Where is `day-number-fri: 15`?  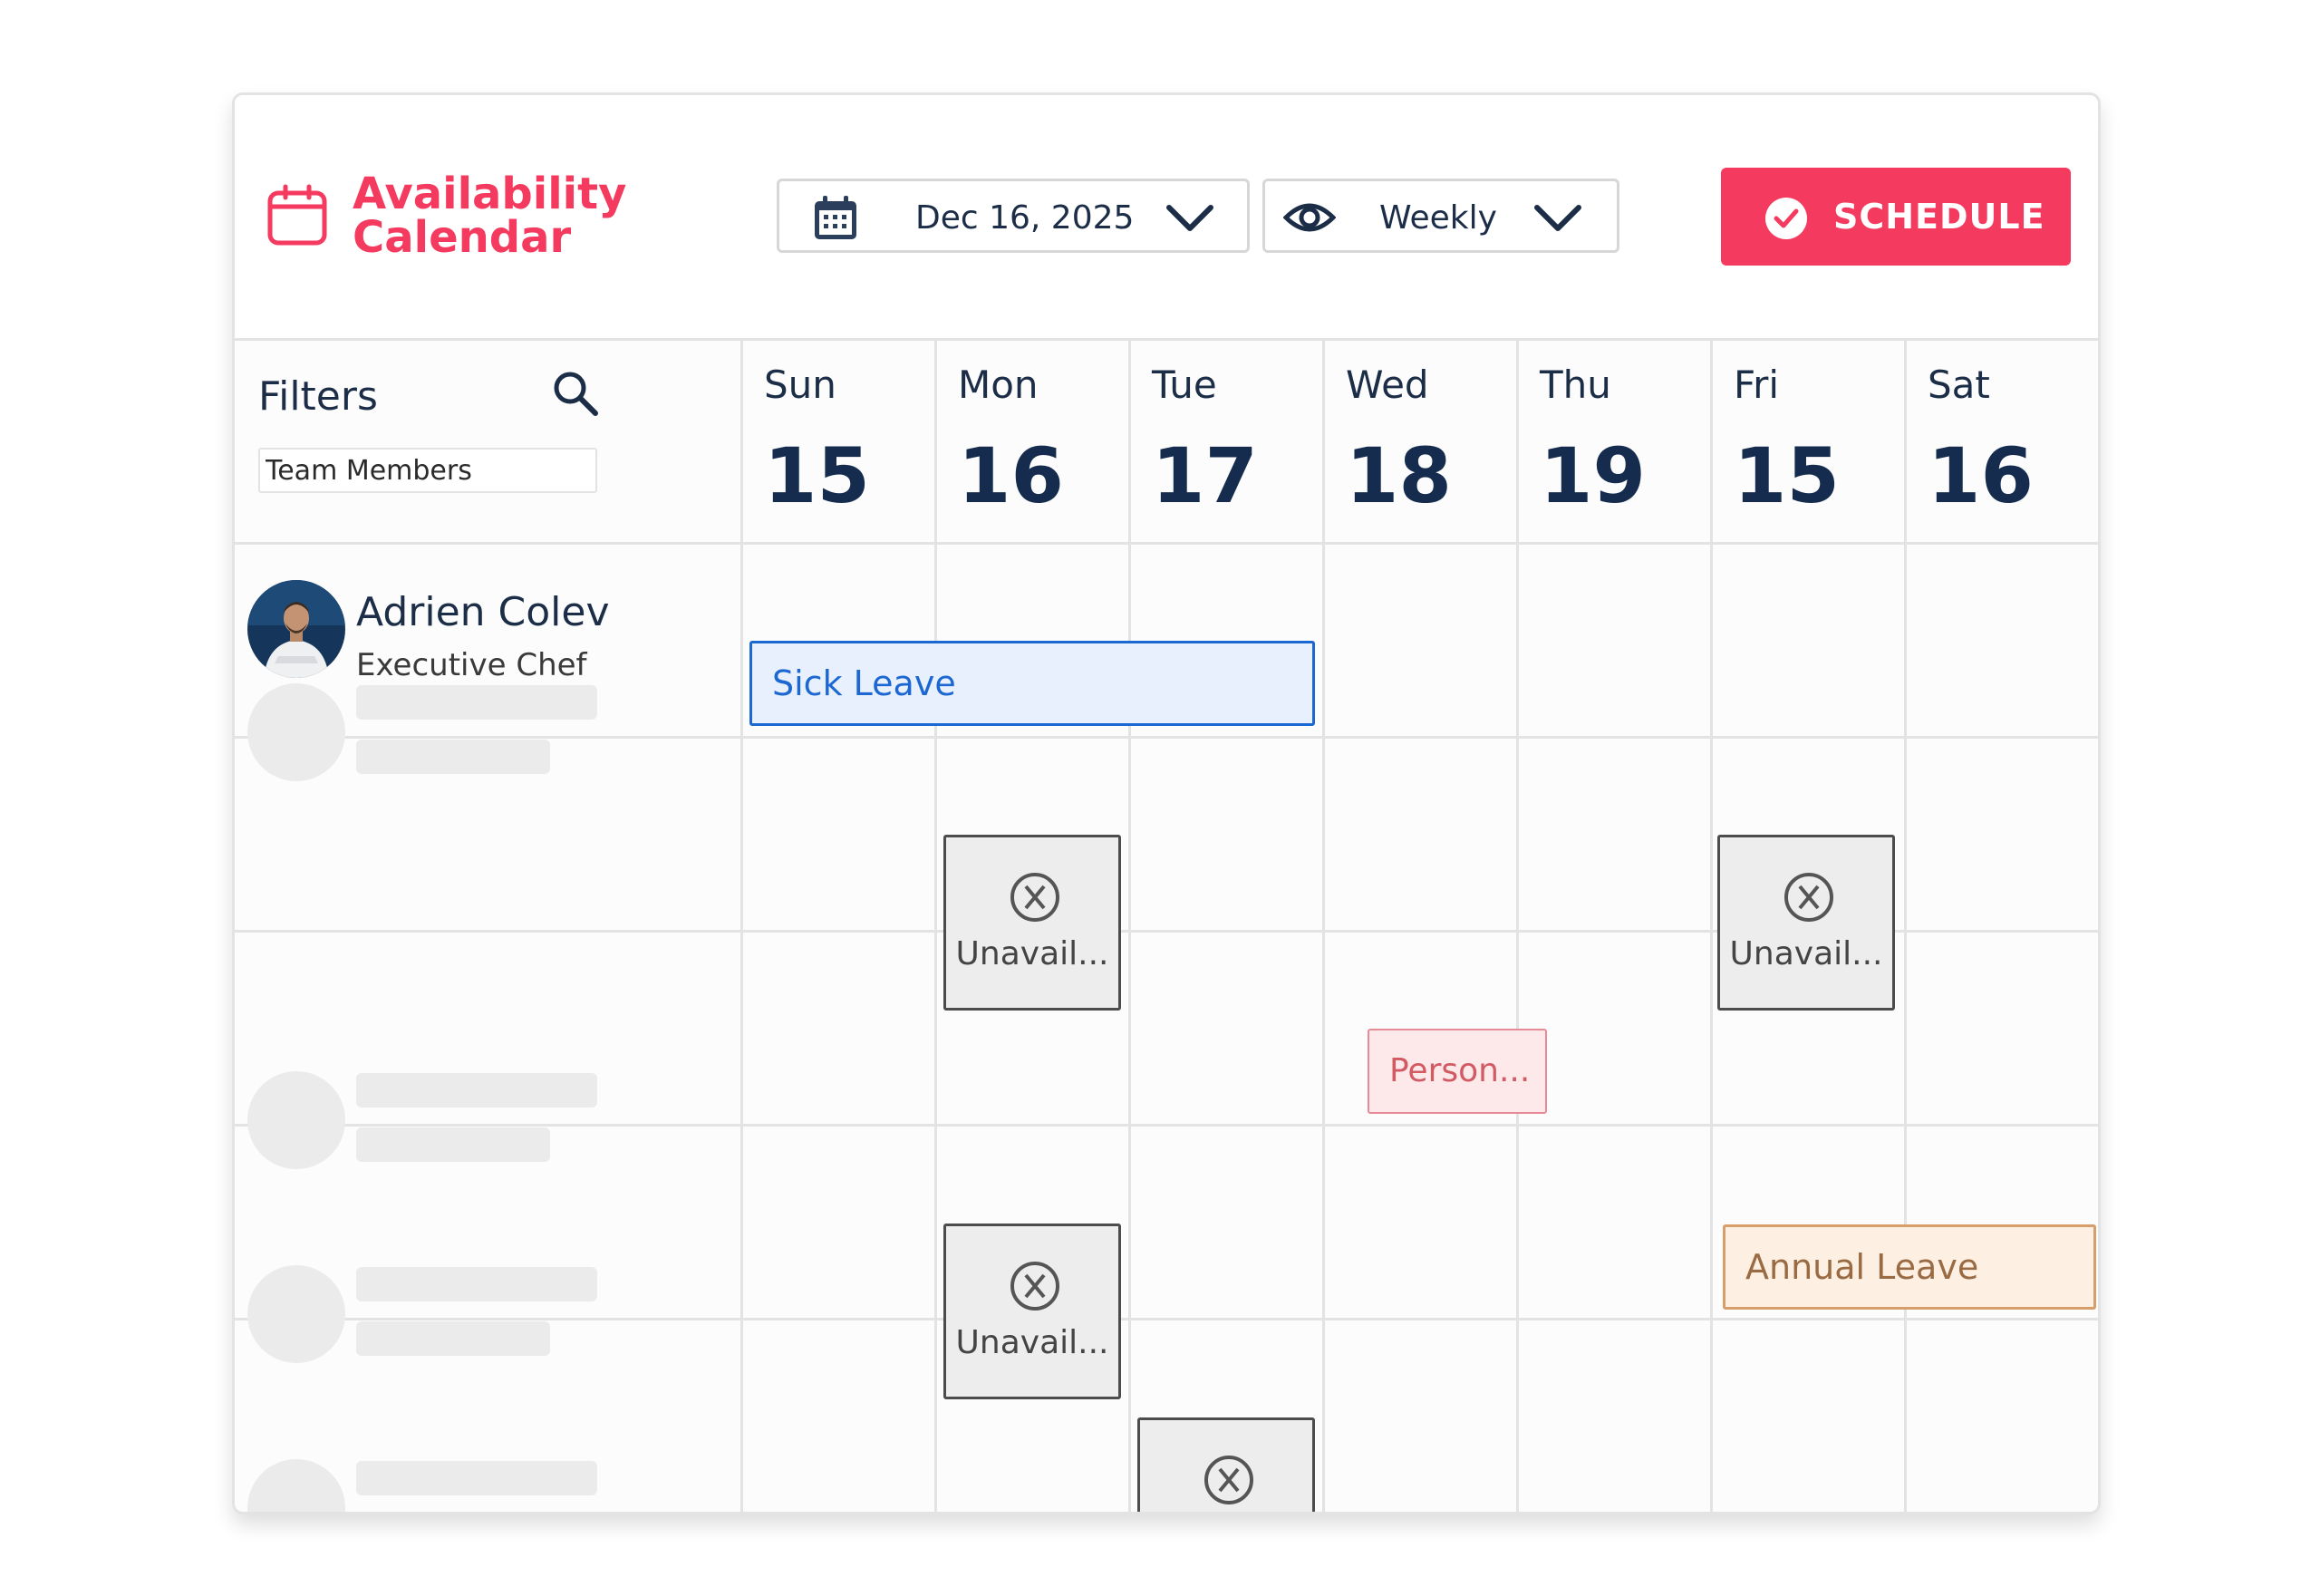
day-number-fri: 15 is located at coordinates (1787, 475).